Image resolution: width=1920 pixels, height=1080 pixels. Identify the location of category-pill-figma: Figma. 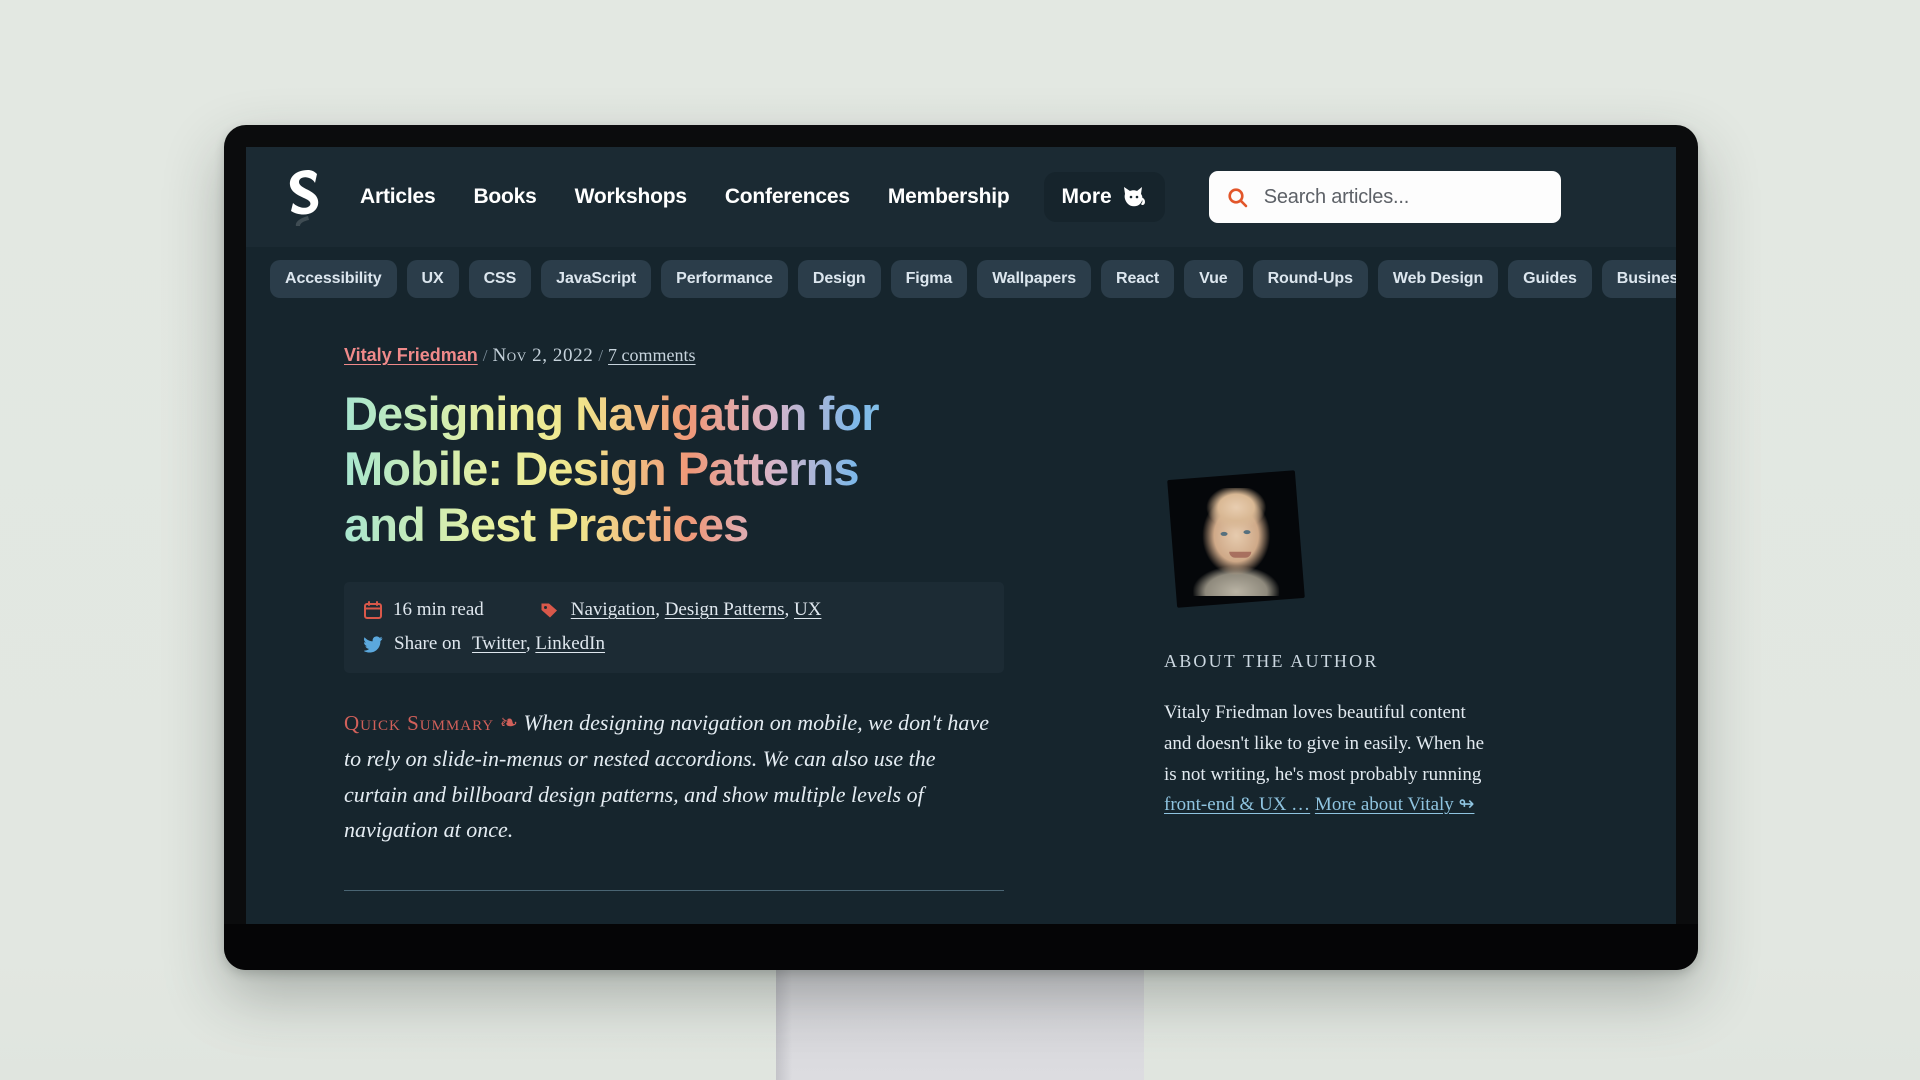
(929, 279).